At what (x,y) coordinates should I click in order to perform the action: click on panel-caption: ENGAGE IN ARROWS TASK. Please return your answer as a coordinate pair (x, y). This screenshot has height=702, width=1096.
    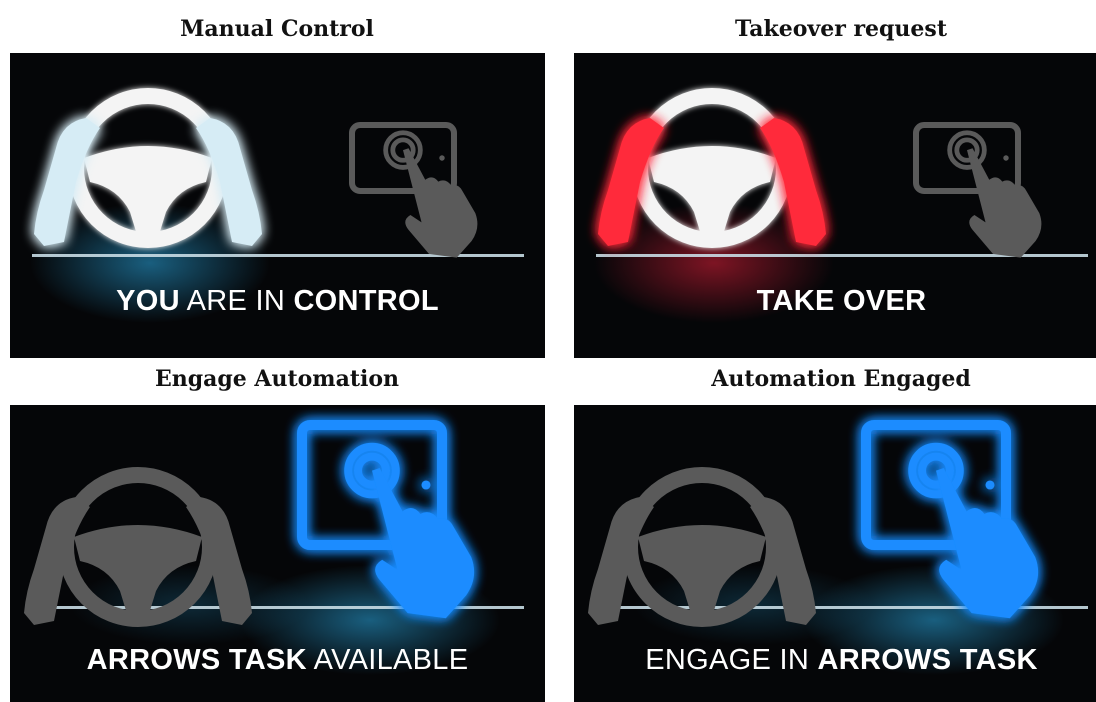
    Looking at the image, I should click on (835, 660).